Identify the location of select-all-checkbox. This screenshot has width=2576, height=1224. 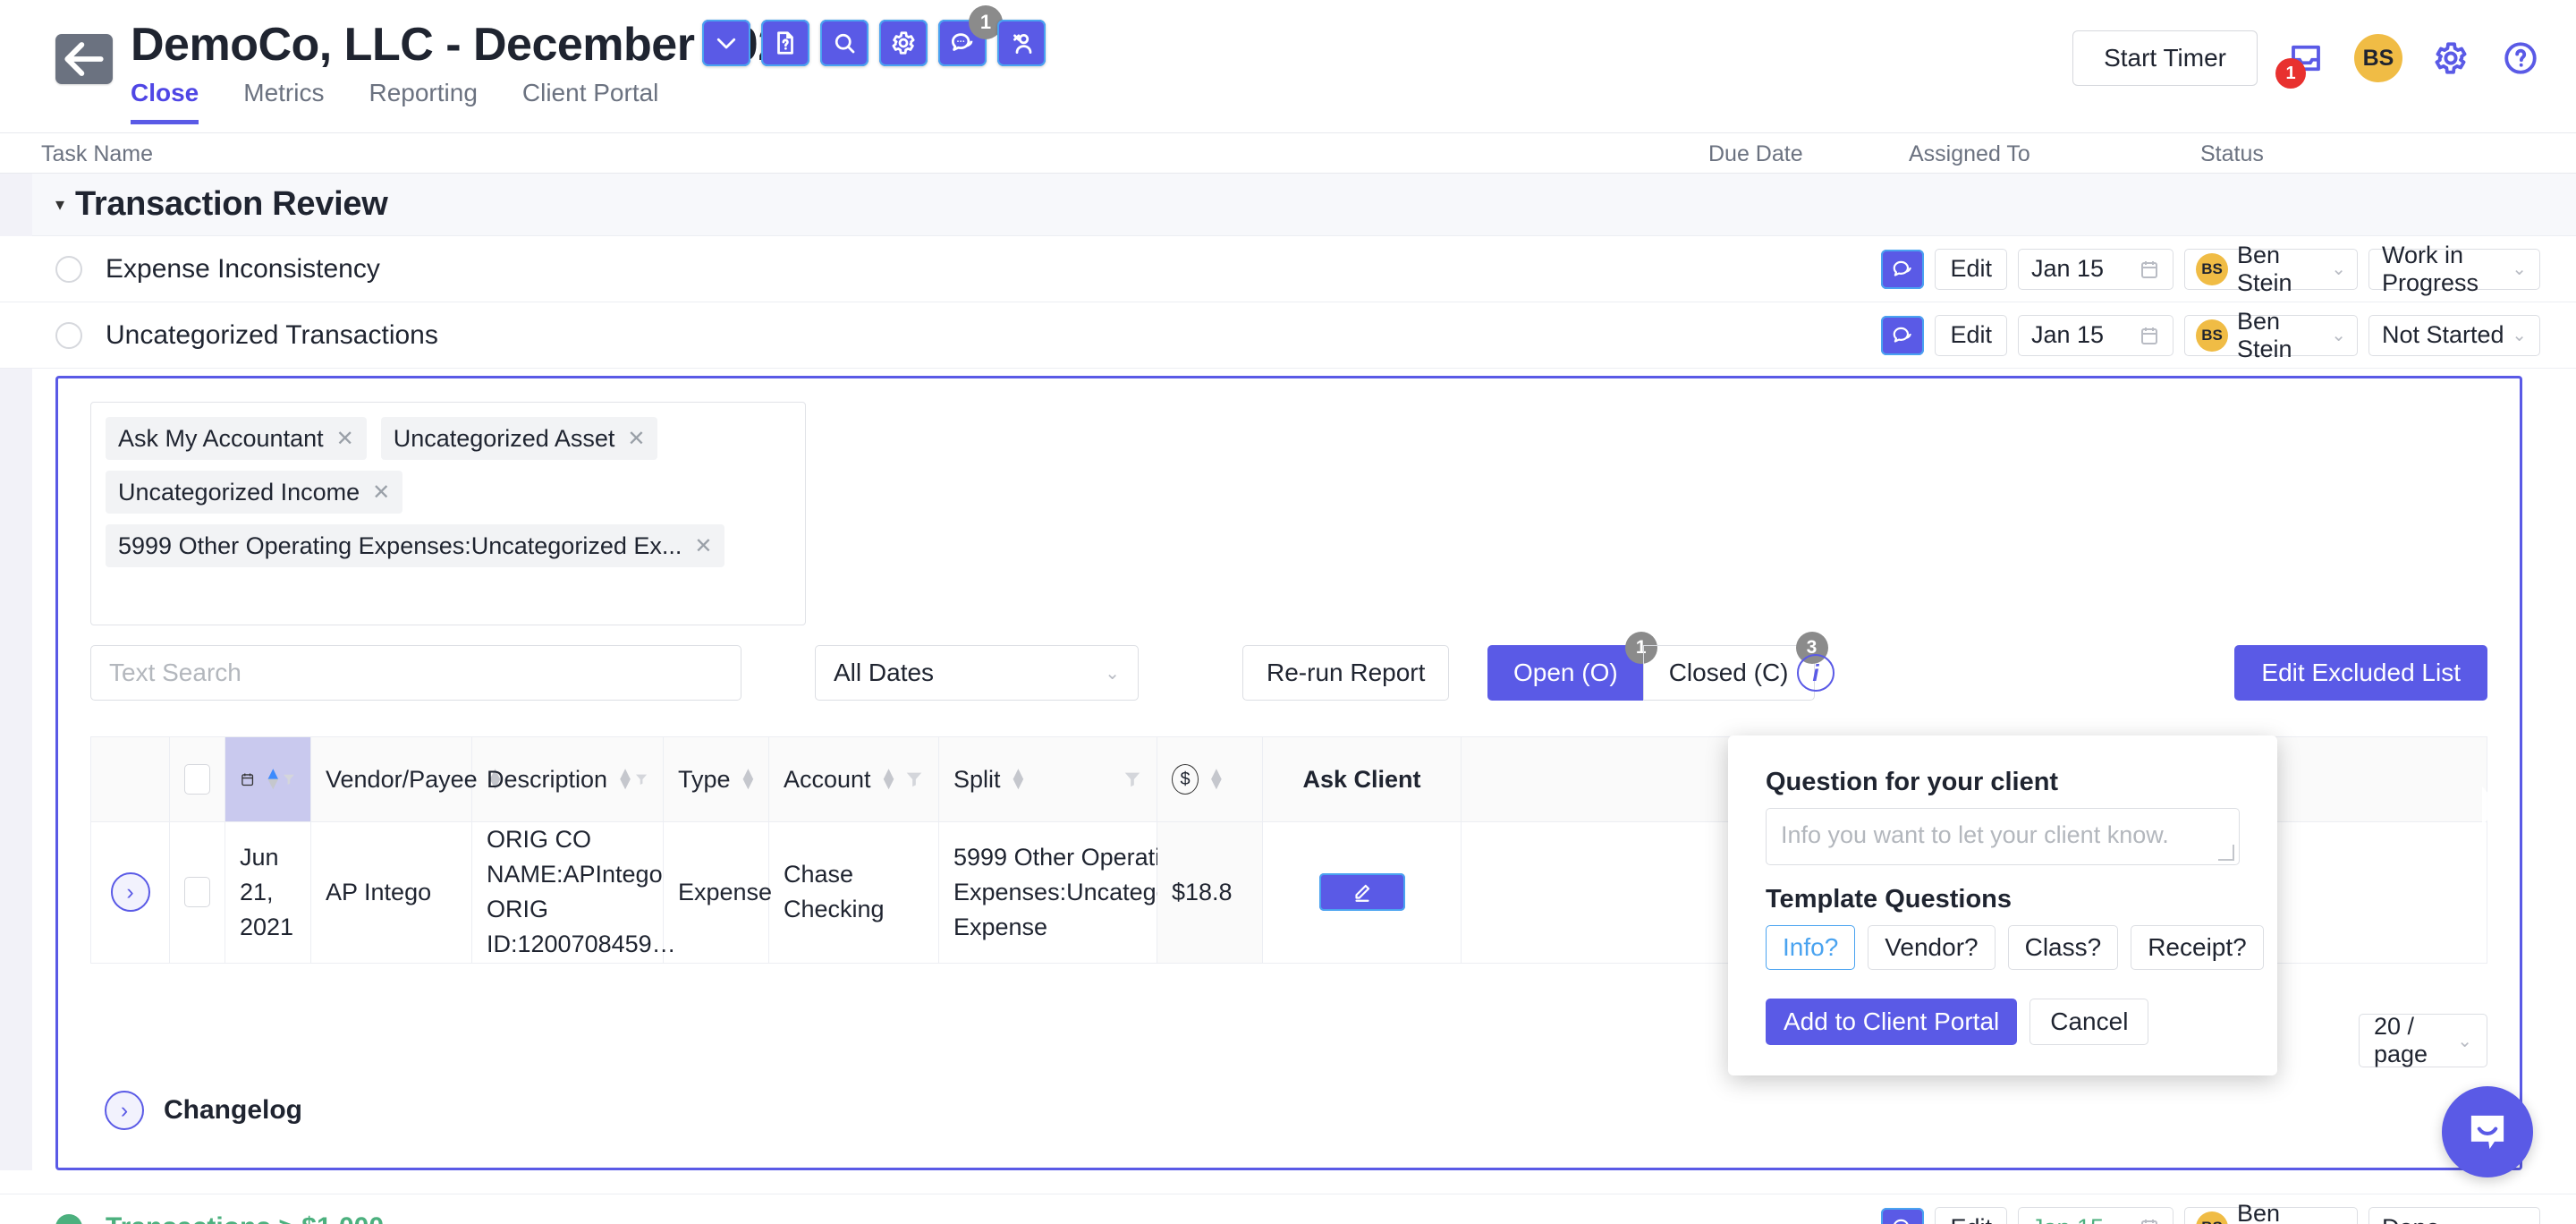
(197, 779).